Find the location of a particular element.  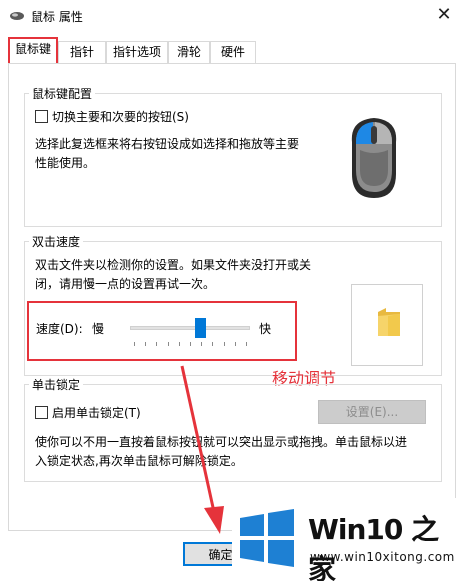

double-click-desc-2: 闭，请用慢一点的设置再试一次。 is located at coordinates (125, 284).